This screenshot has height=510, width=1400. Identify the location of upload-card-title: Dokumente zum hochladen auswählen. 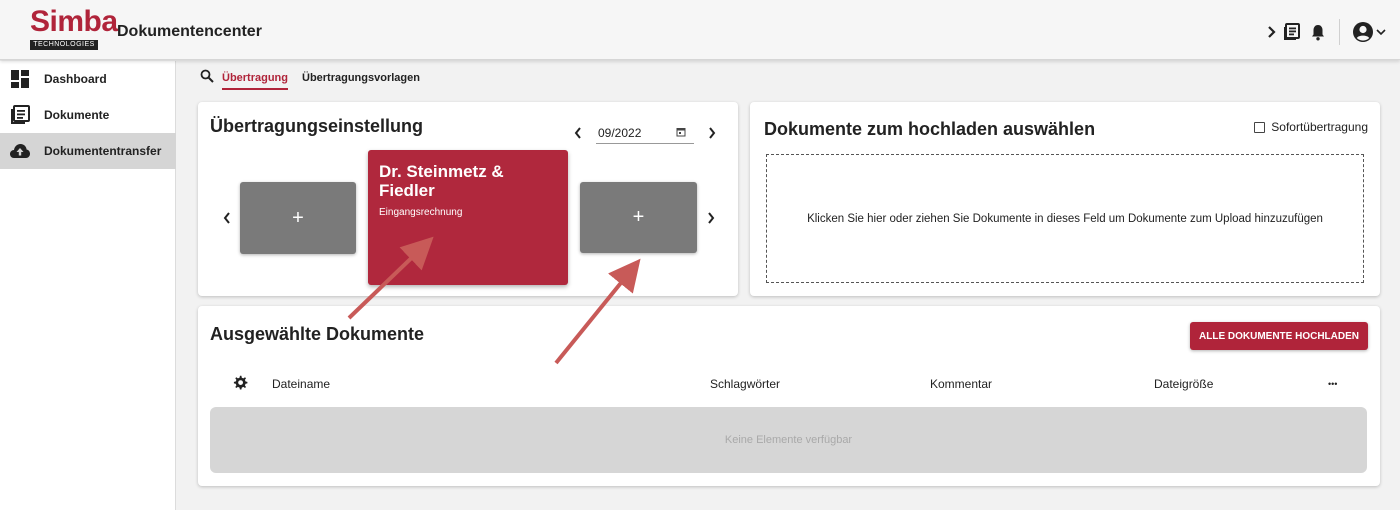
(930, 129).